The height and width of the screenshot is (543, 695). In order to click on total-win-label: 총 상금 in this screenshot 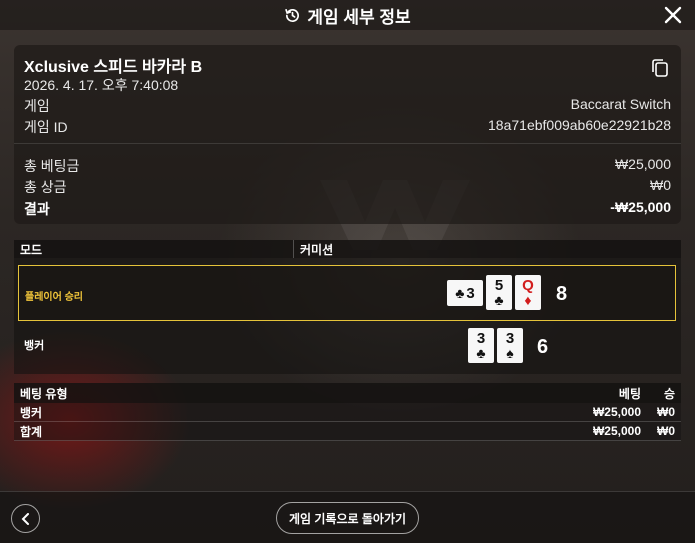, I will do `click(45, 187)`.